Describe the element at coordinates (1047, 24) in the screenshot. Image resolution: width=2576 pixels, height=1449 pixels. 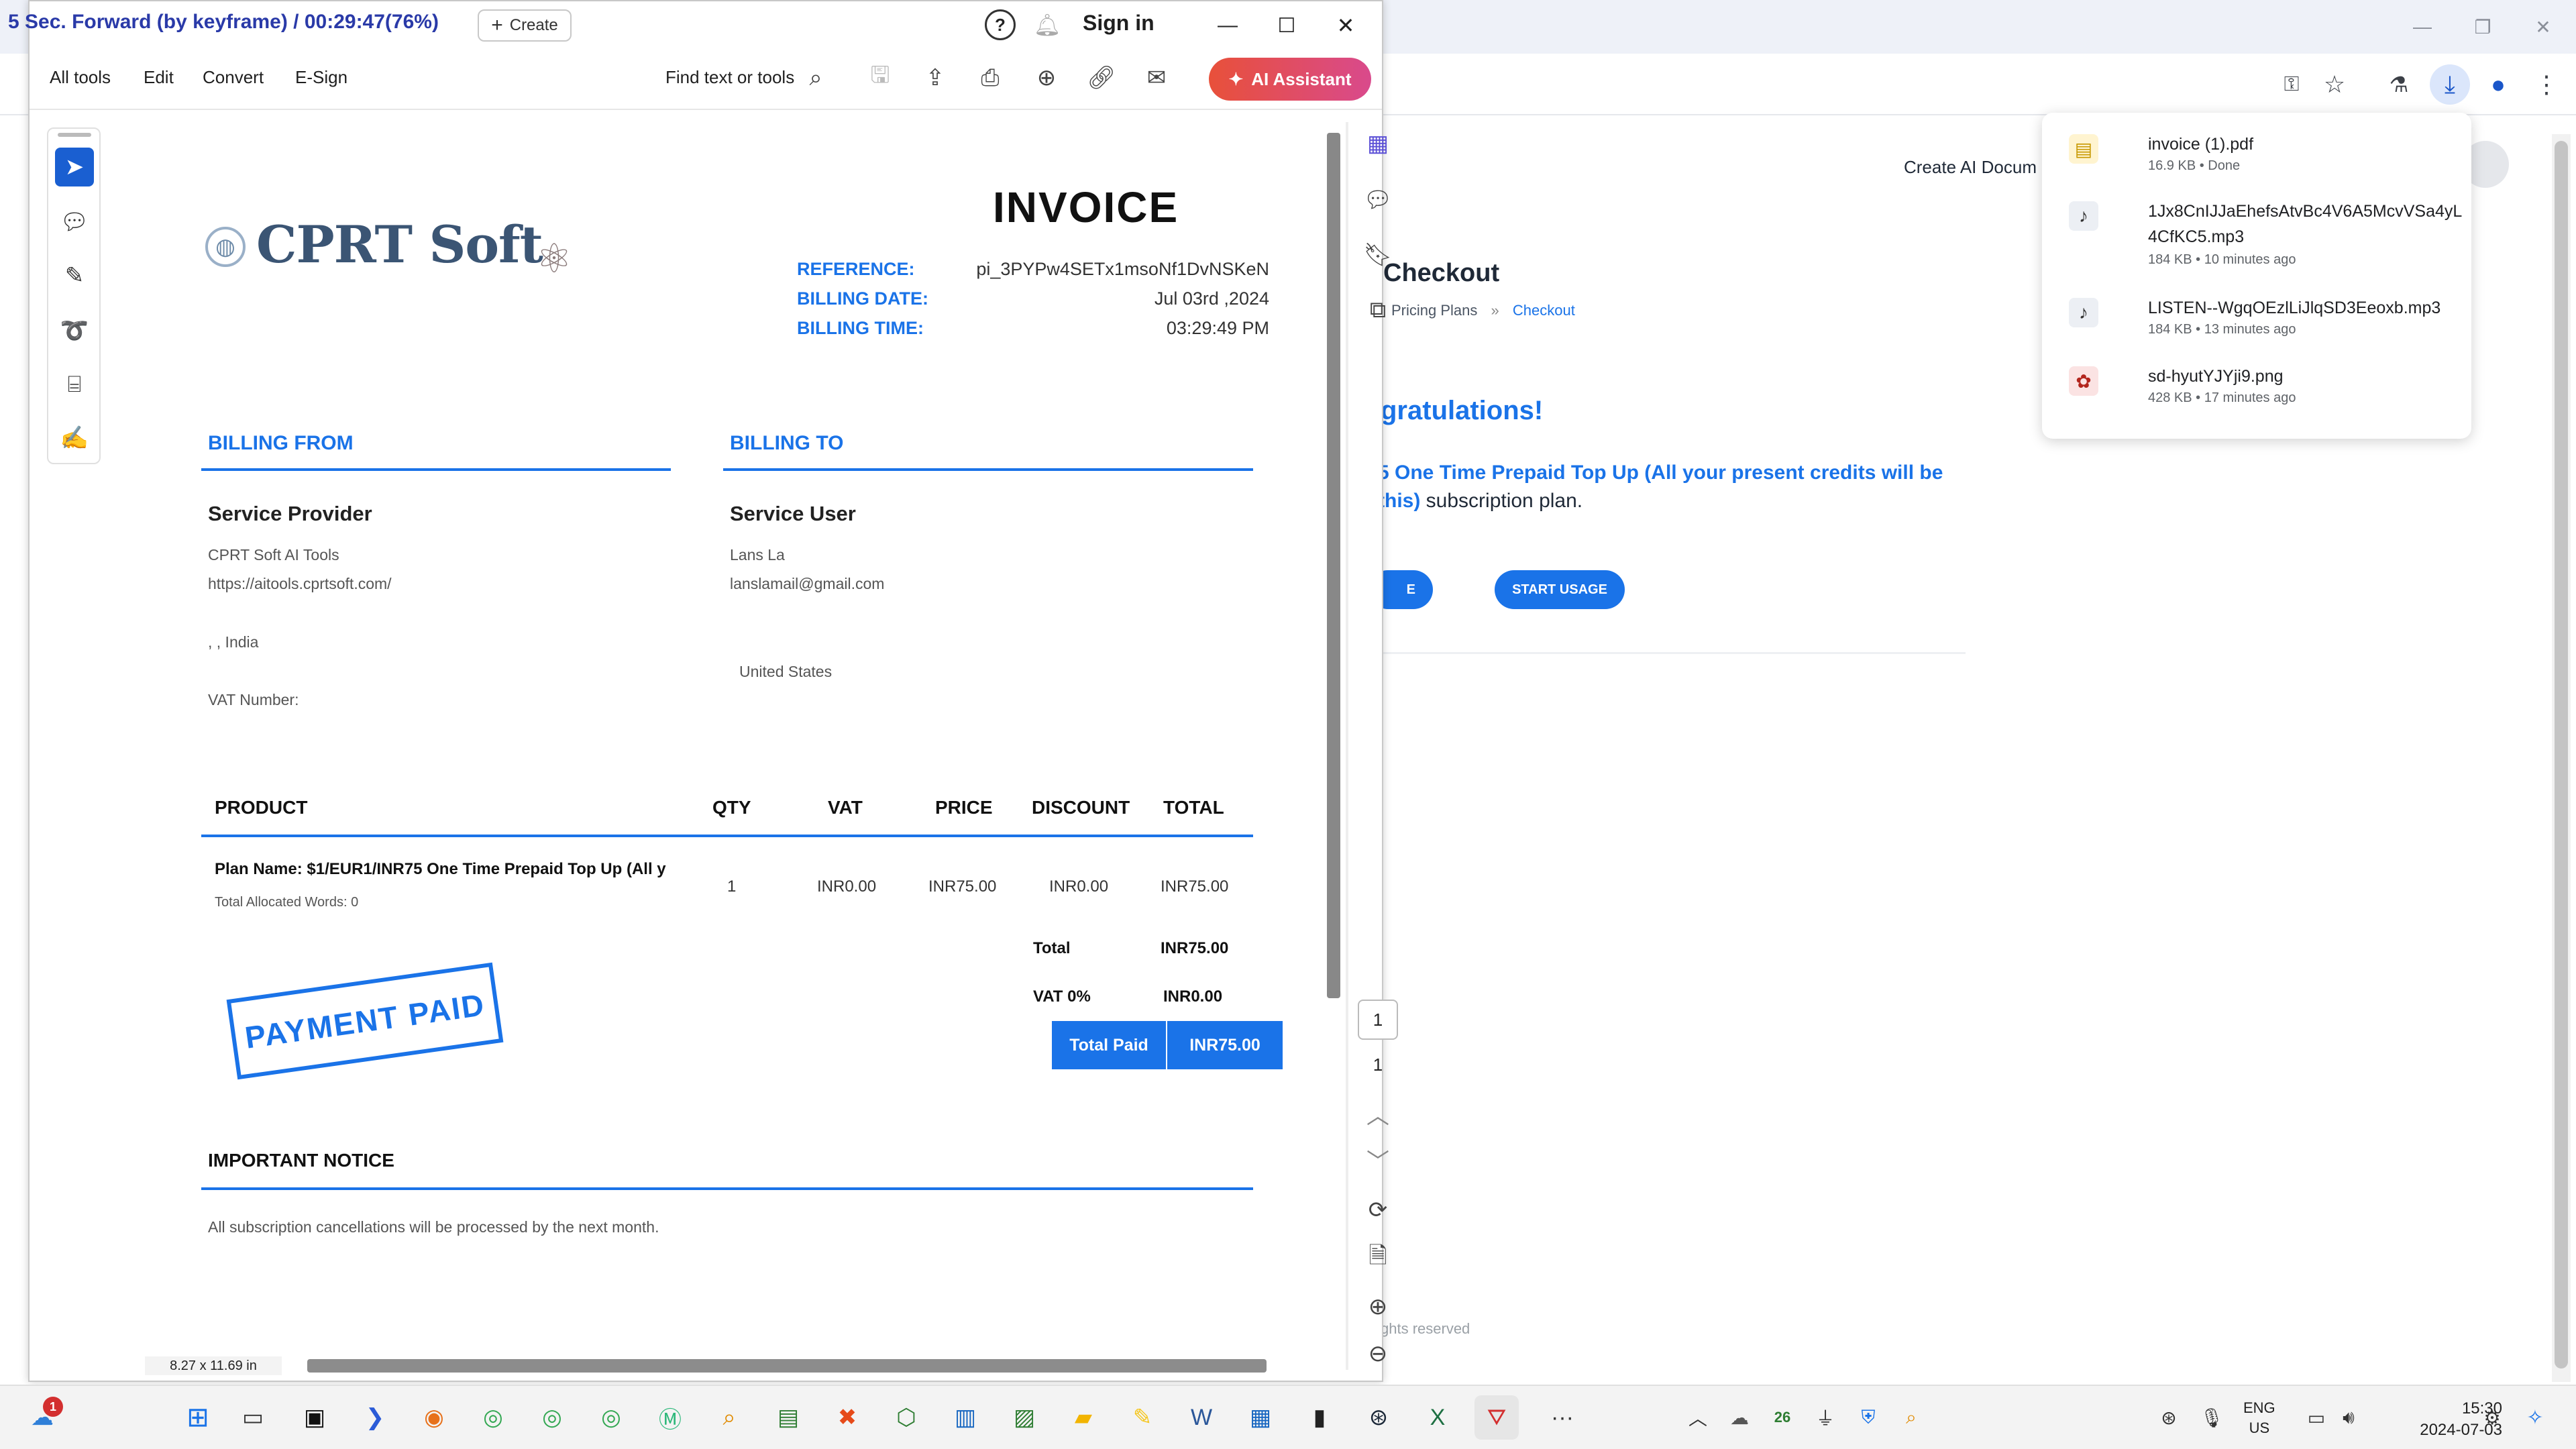
I see `notification-bell-icon: 🔔︎` at that location.